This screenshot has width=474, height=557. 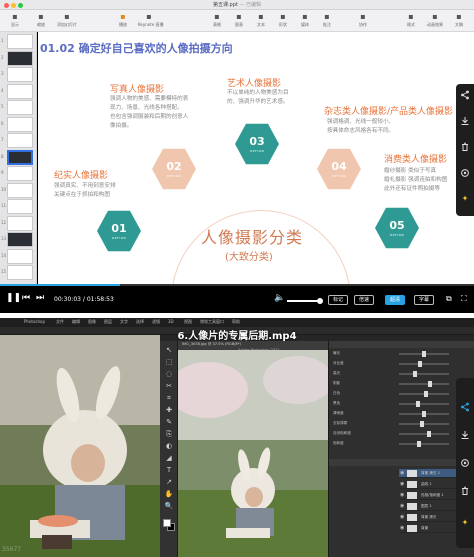 I want to click on menu-item: 增效工具, so click(x=208, y=322).